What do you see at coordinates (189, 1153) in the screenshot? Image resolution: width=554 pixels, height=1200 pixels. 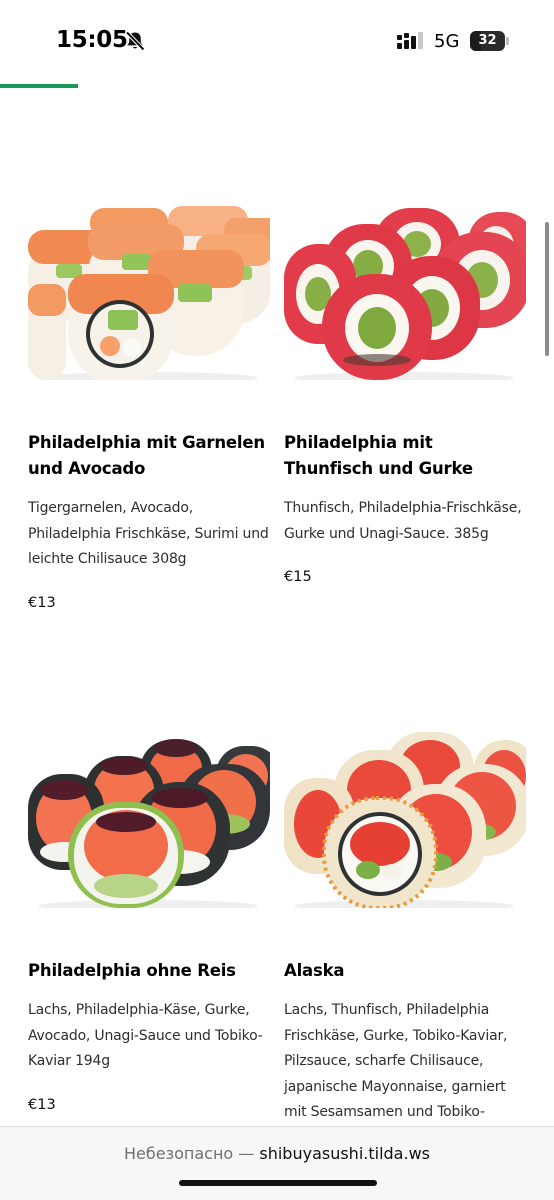 I see `security-warning: Небезопасно —` at bounding box center [189, 1153].